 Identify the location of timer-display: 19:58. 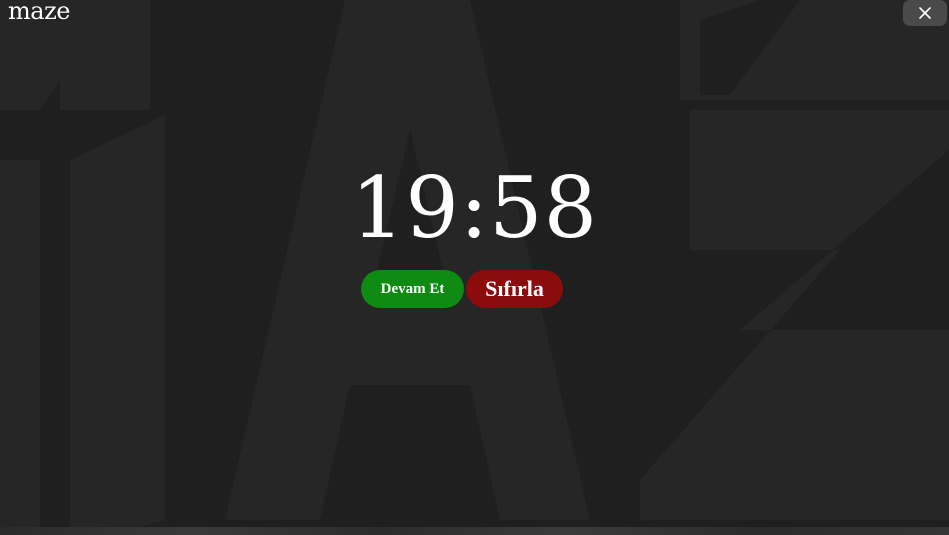
(474, 208).